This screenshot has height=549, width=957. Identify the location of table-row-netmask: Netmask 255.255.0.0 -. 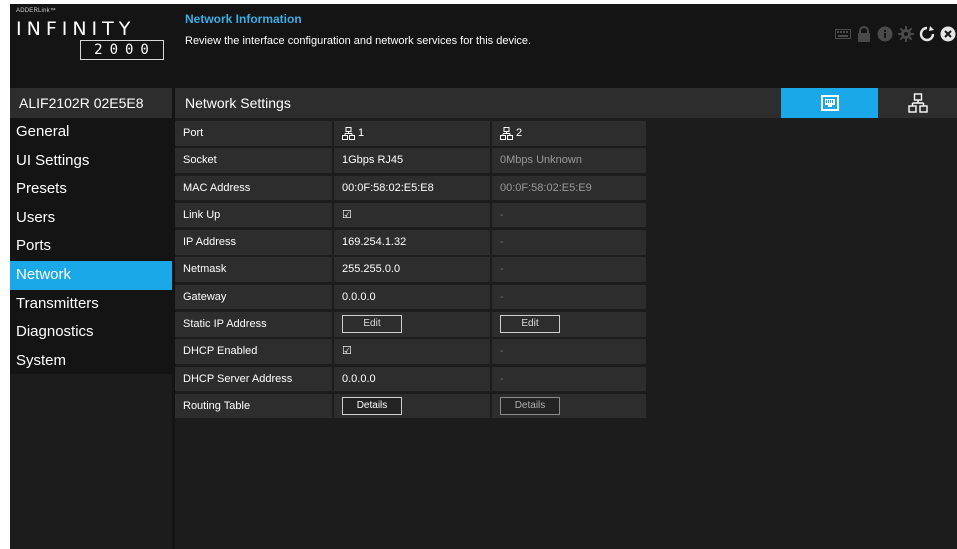
(411, 269).